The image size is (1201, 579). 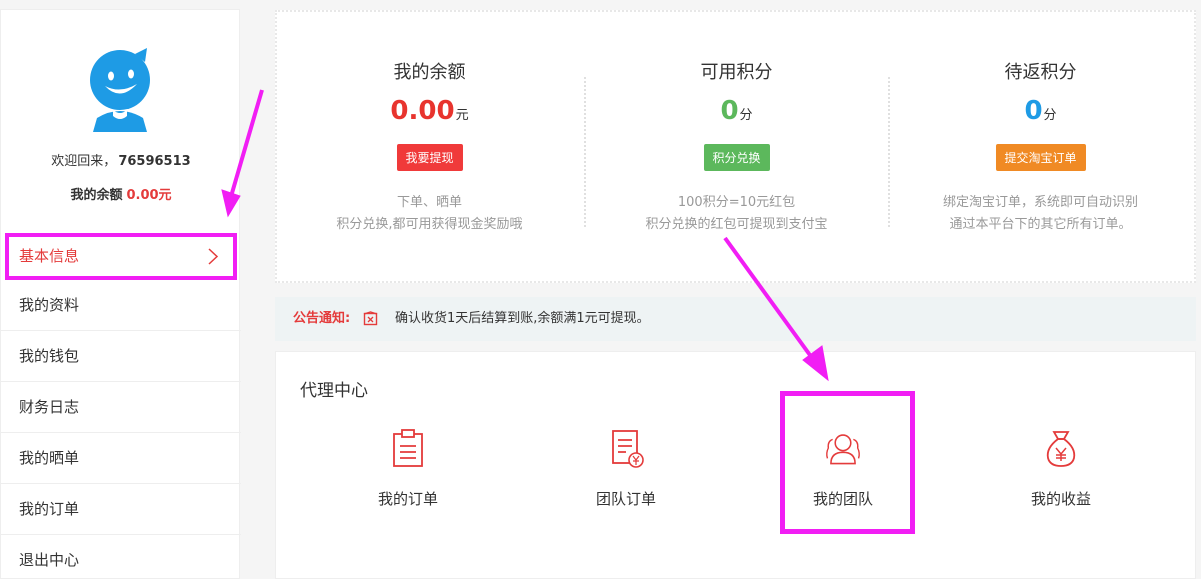 I want to click on stat-desc-line: 绑定淘宝订单，系统即可自动识别, so click(x=1040, y=202).